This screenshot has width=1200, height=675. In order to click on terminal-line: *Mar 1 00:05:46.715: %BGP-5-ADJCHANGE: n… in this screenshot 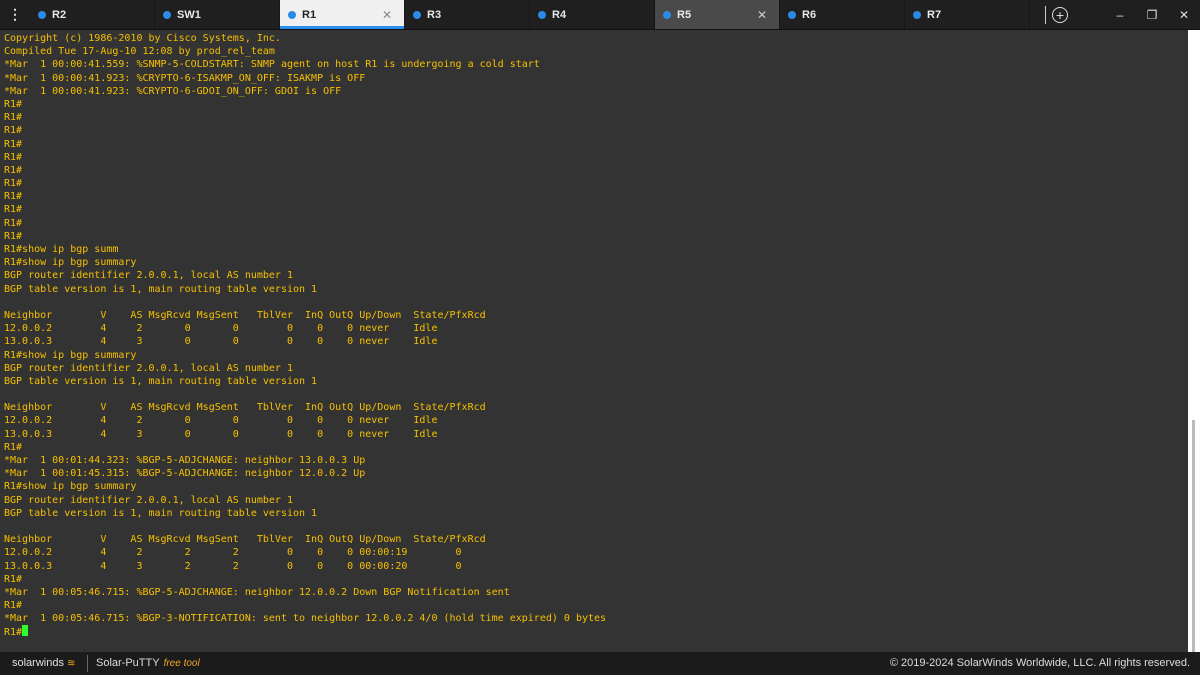, I will do `click(257, 592)`.